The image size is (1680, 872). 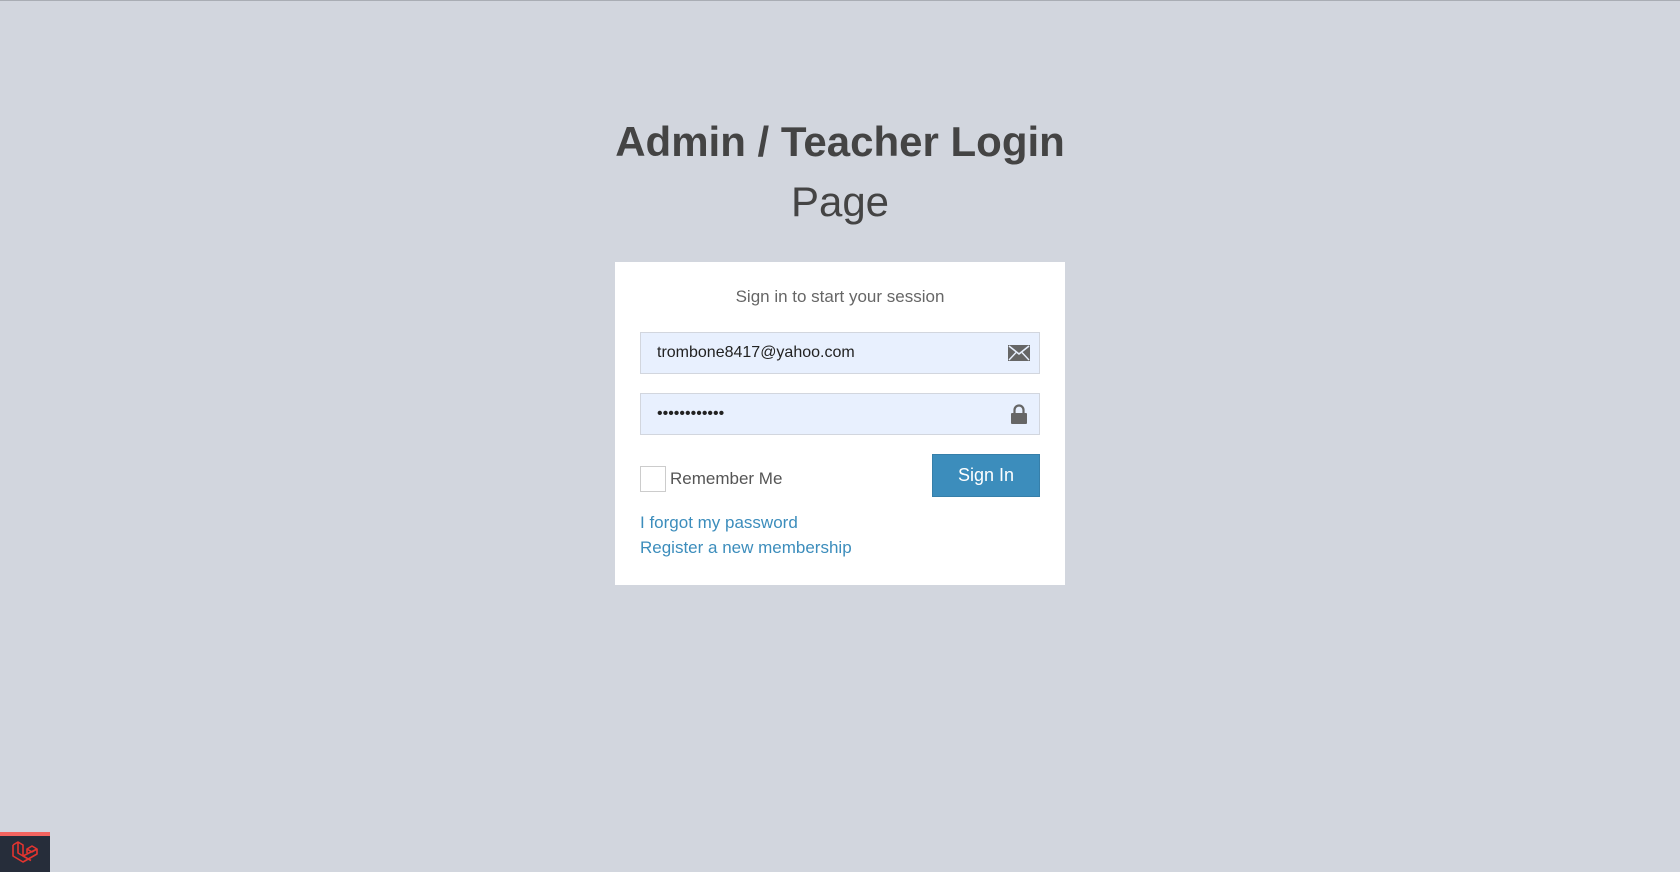 I want to click on register-link: Register a new membership, so click(x=840, y=547).